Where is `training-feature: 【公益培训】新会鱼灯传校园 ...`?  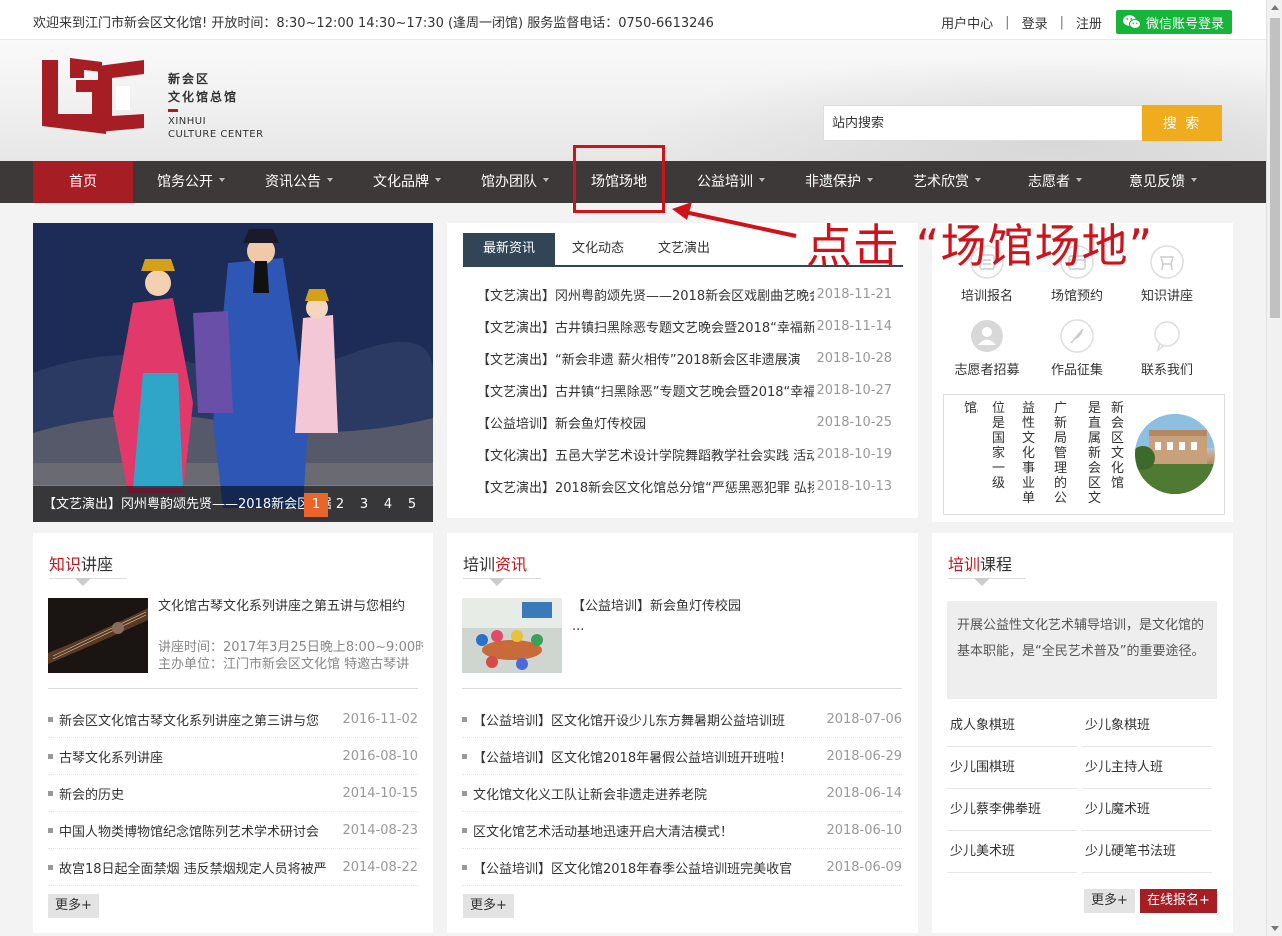 training-feature: 【公益培训】新会鱼灯传校园 ... is located at coordinates (682, 636).